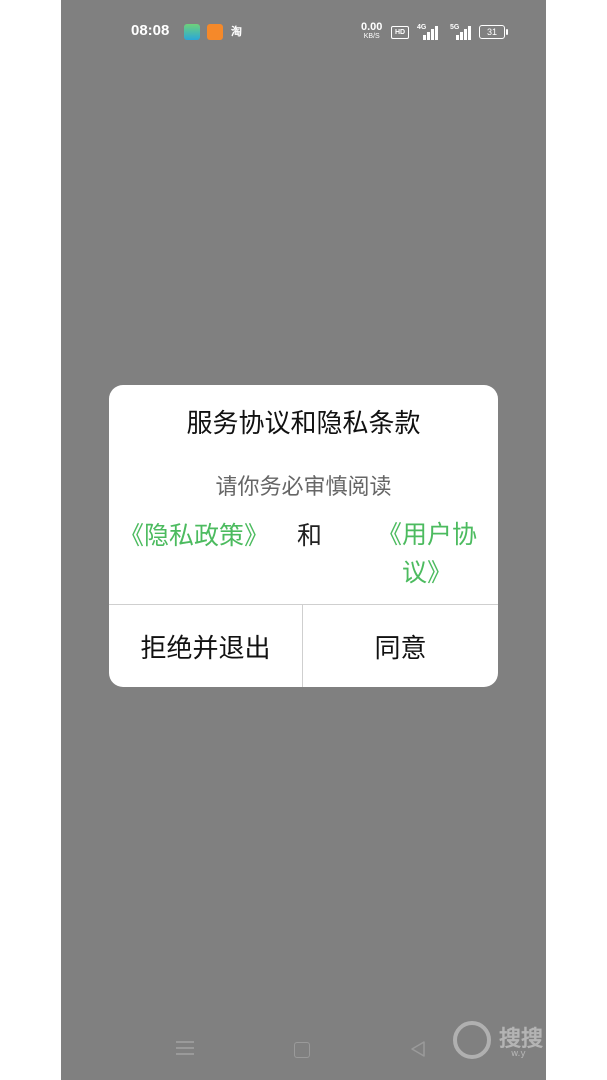  I want to click on status-time: 08:08, so click(150, 30).